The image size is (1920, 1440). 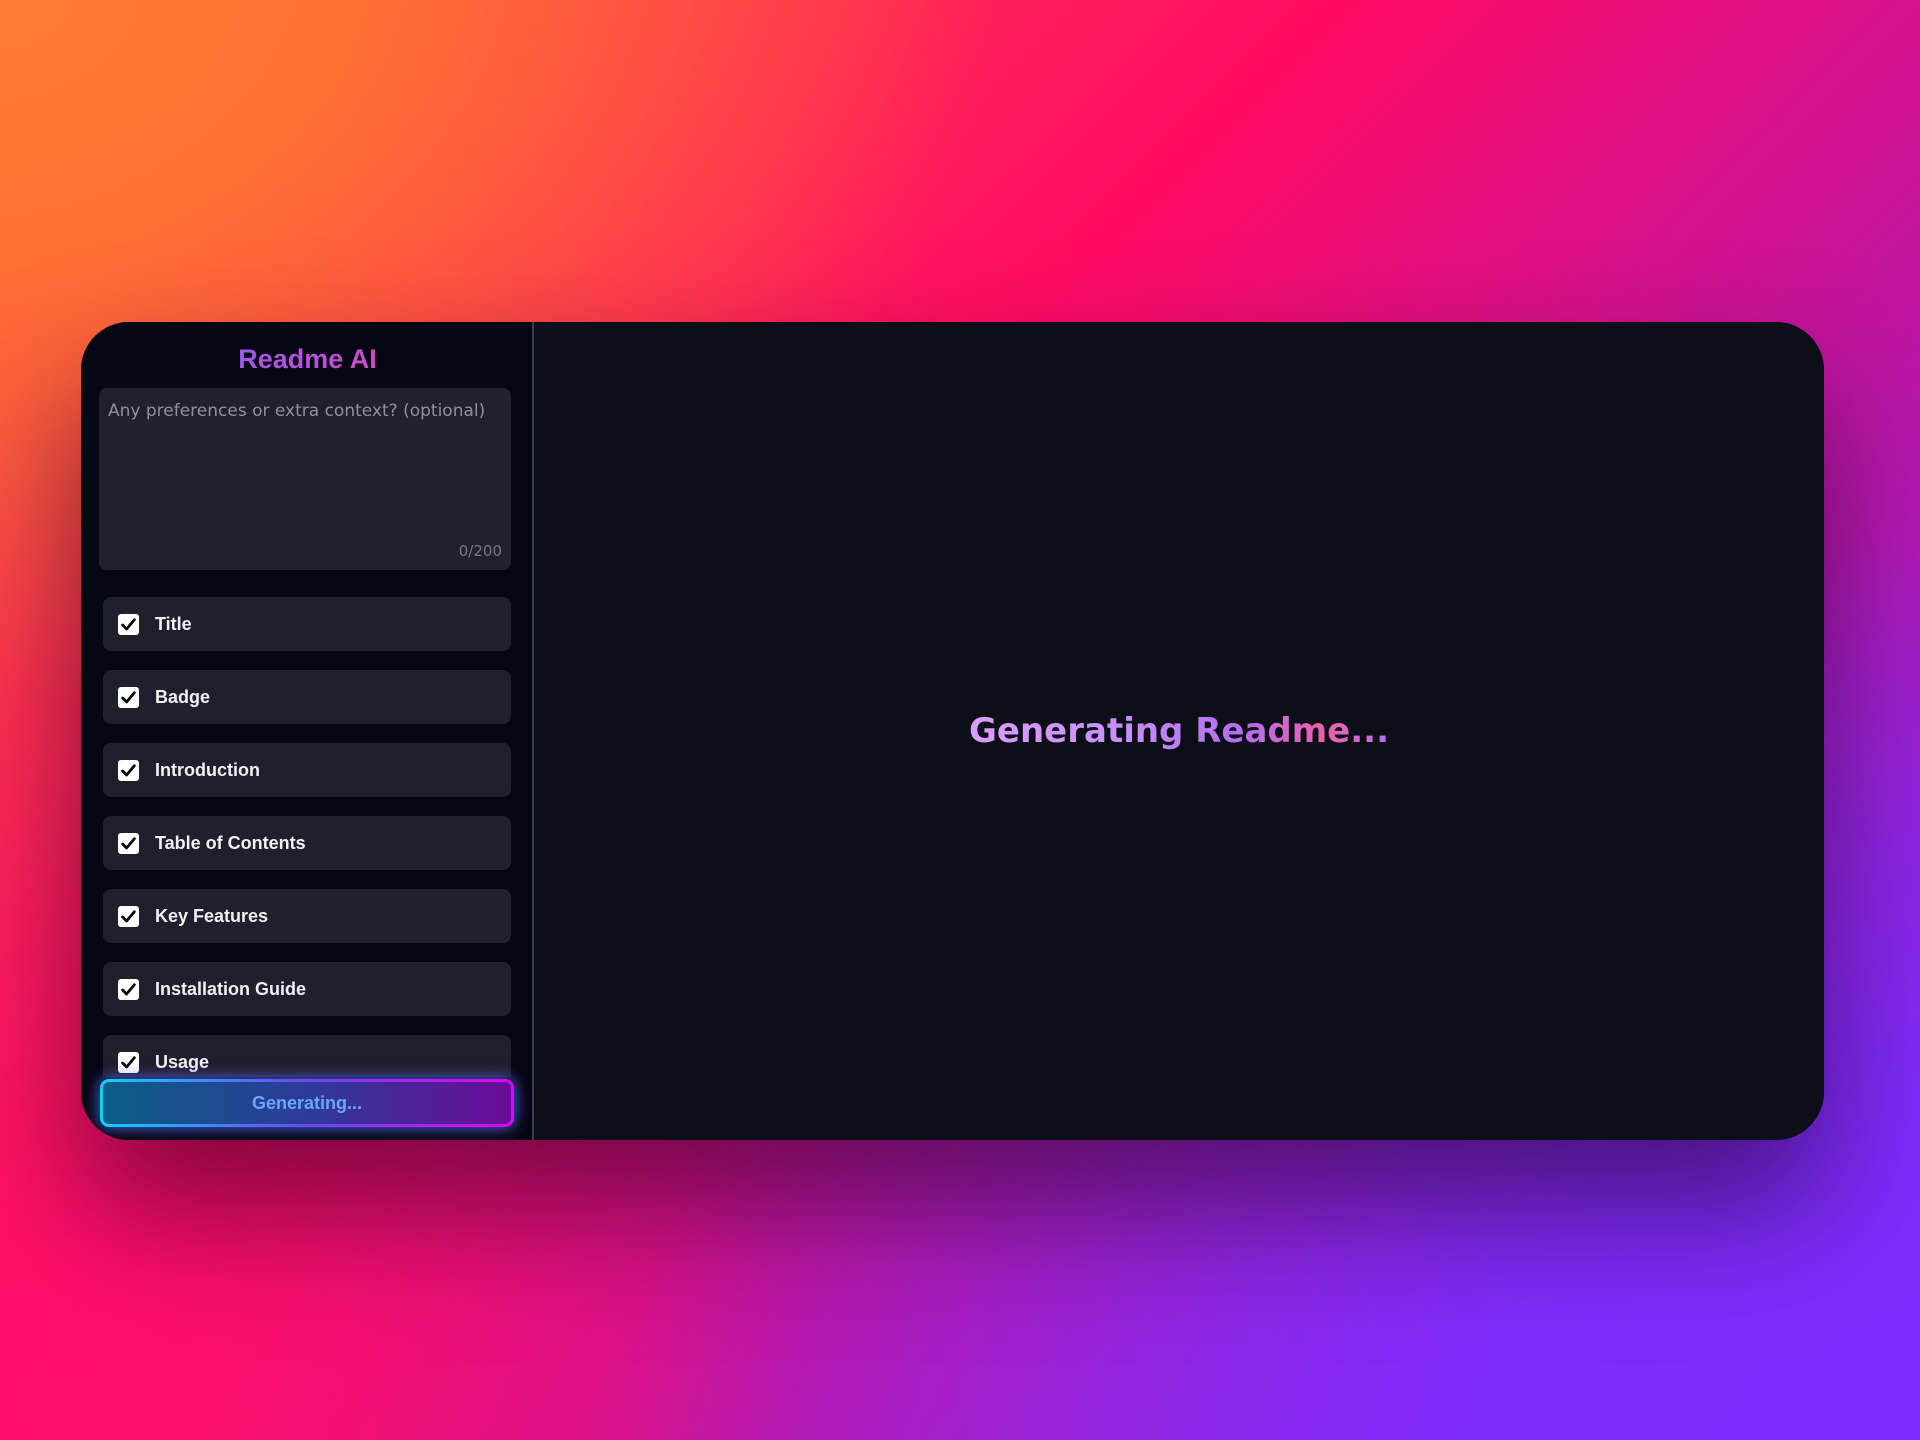 I want to click on char-count: 0/200, so click(x=480, y=551).